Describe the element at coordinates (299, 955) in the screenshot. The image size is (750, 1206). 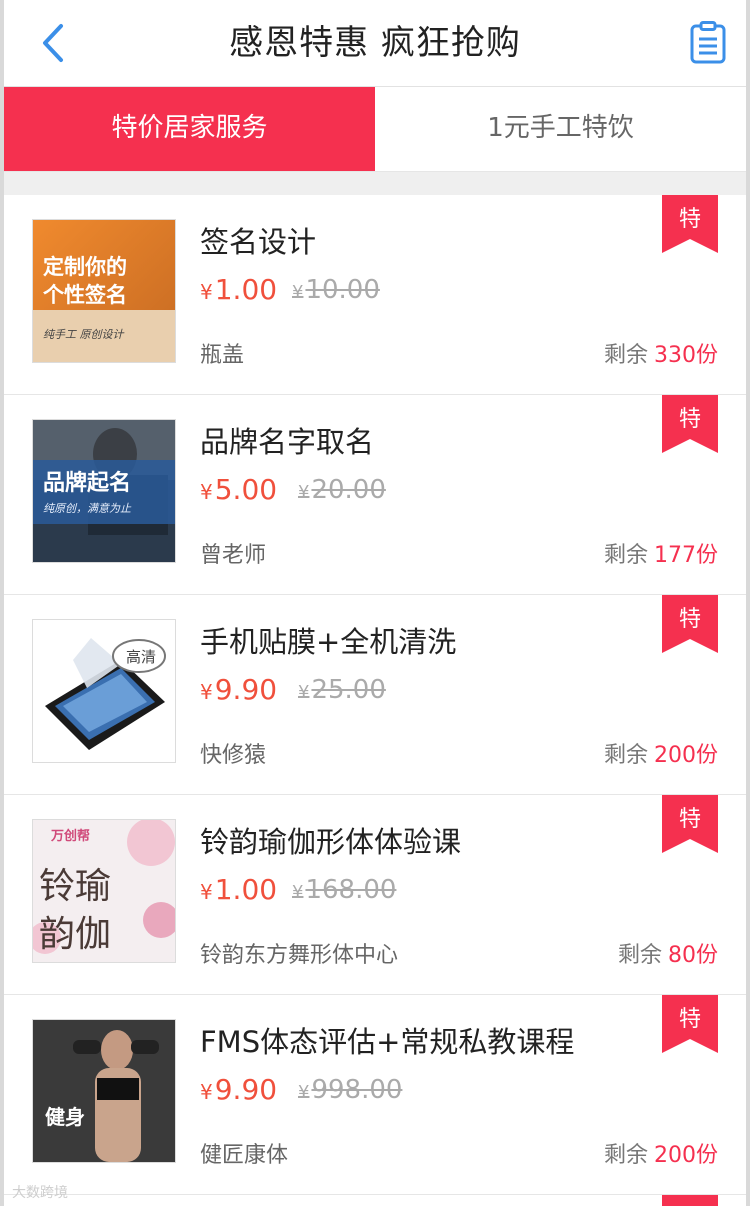
I see `seller-name: 铃韵东方舞形体中心` at that location.